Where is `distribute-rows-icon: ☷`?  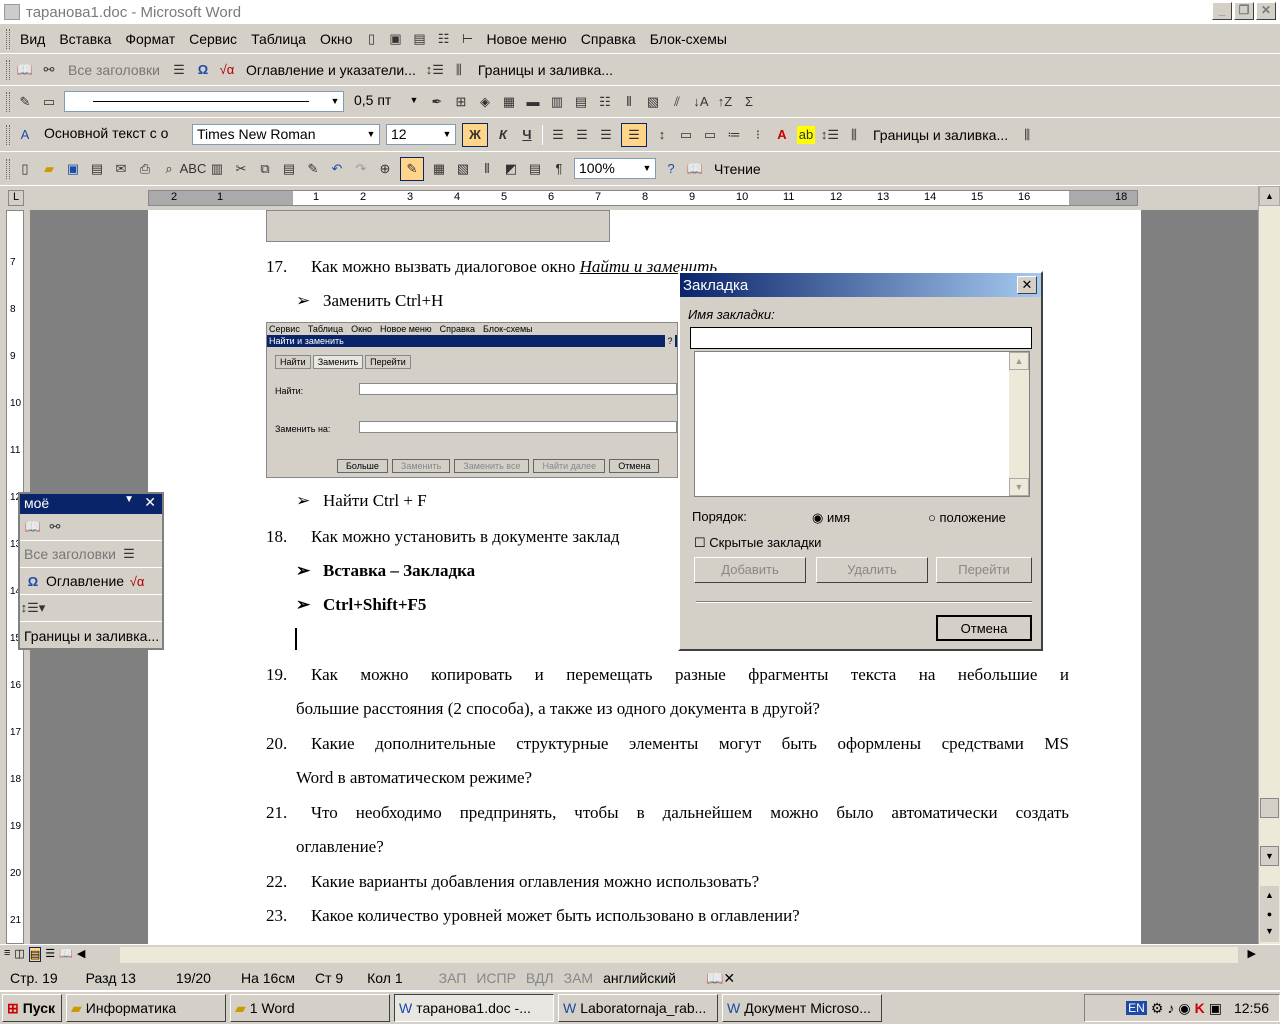
distribute-rows-icon: ☷ is located at coordinates (605, 102).